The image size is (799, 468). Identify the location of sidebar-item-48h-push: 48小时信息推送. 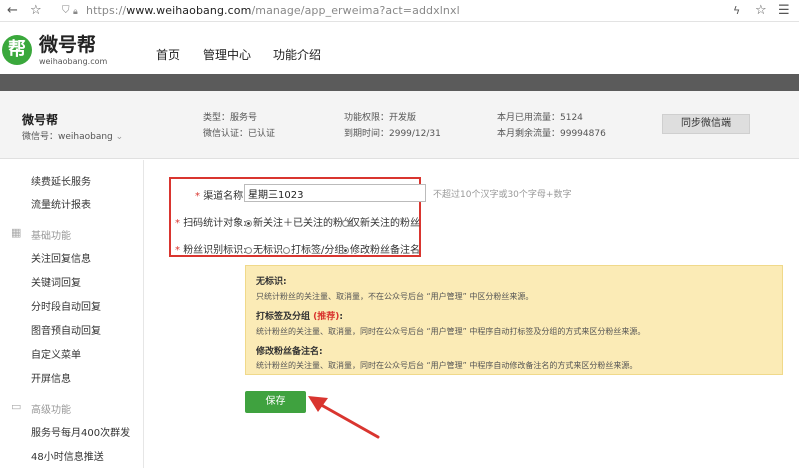
(67, 455).